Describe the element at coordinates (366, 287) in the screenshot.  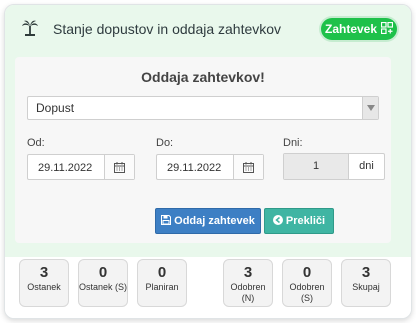
I see `stat-label: Skupaj` at that location.